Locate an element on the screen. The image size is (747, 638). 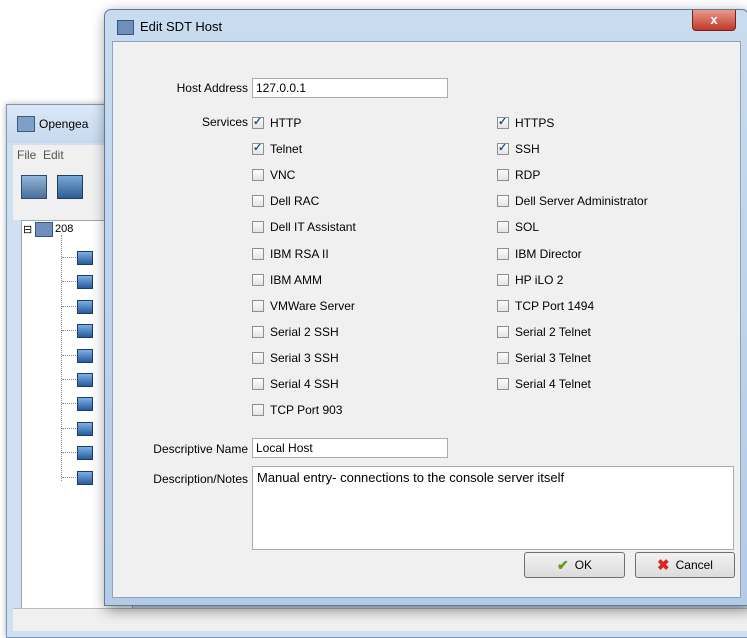
service-checkbox-right-4: SOL is located at coordinates (518, 227).